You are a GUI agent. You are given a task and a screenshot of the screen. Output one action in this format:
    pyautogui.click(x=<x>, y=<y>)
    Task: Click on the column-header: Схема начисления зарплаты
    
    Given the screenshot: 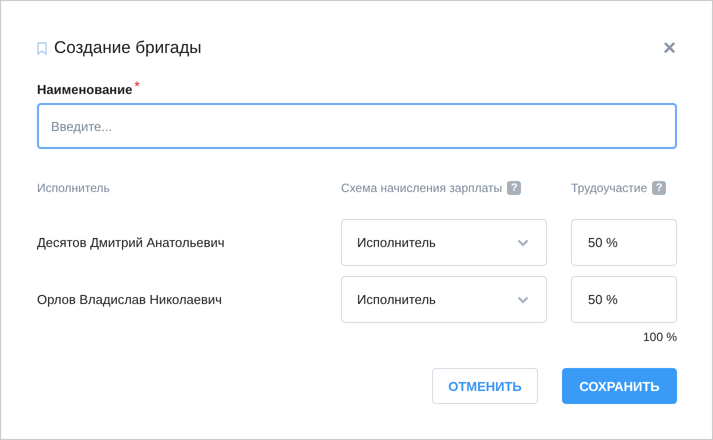 What is the action you would take?
    pyautogui.click(x=421, y=188)
    